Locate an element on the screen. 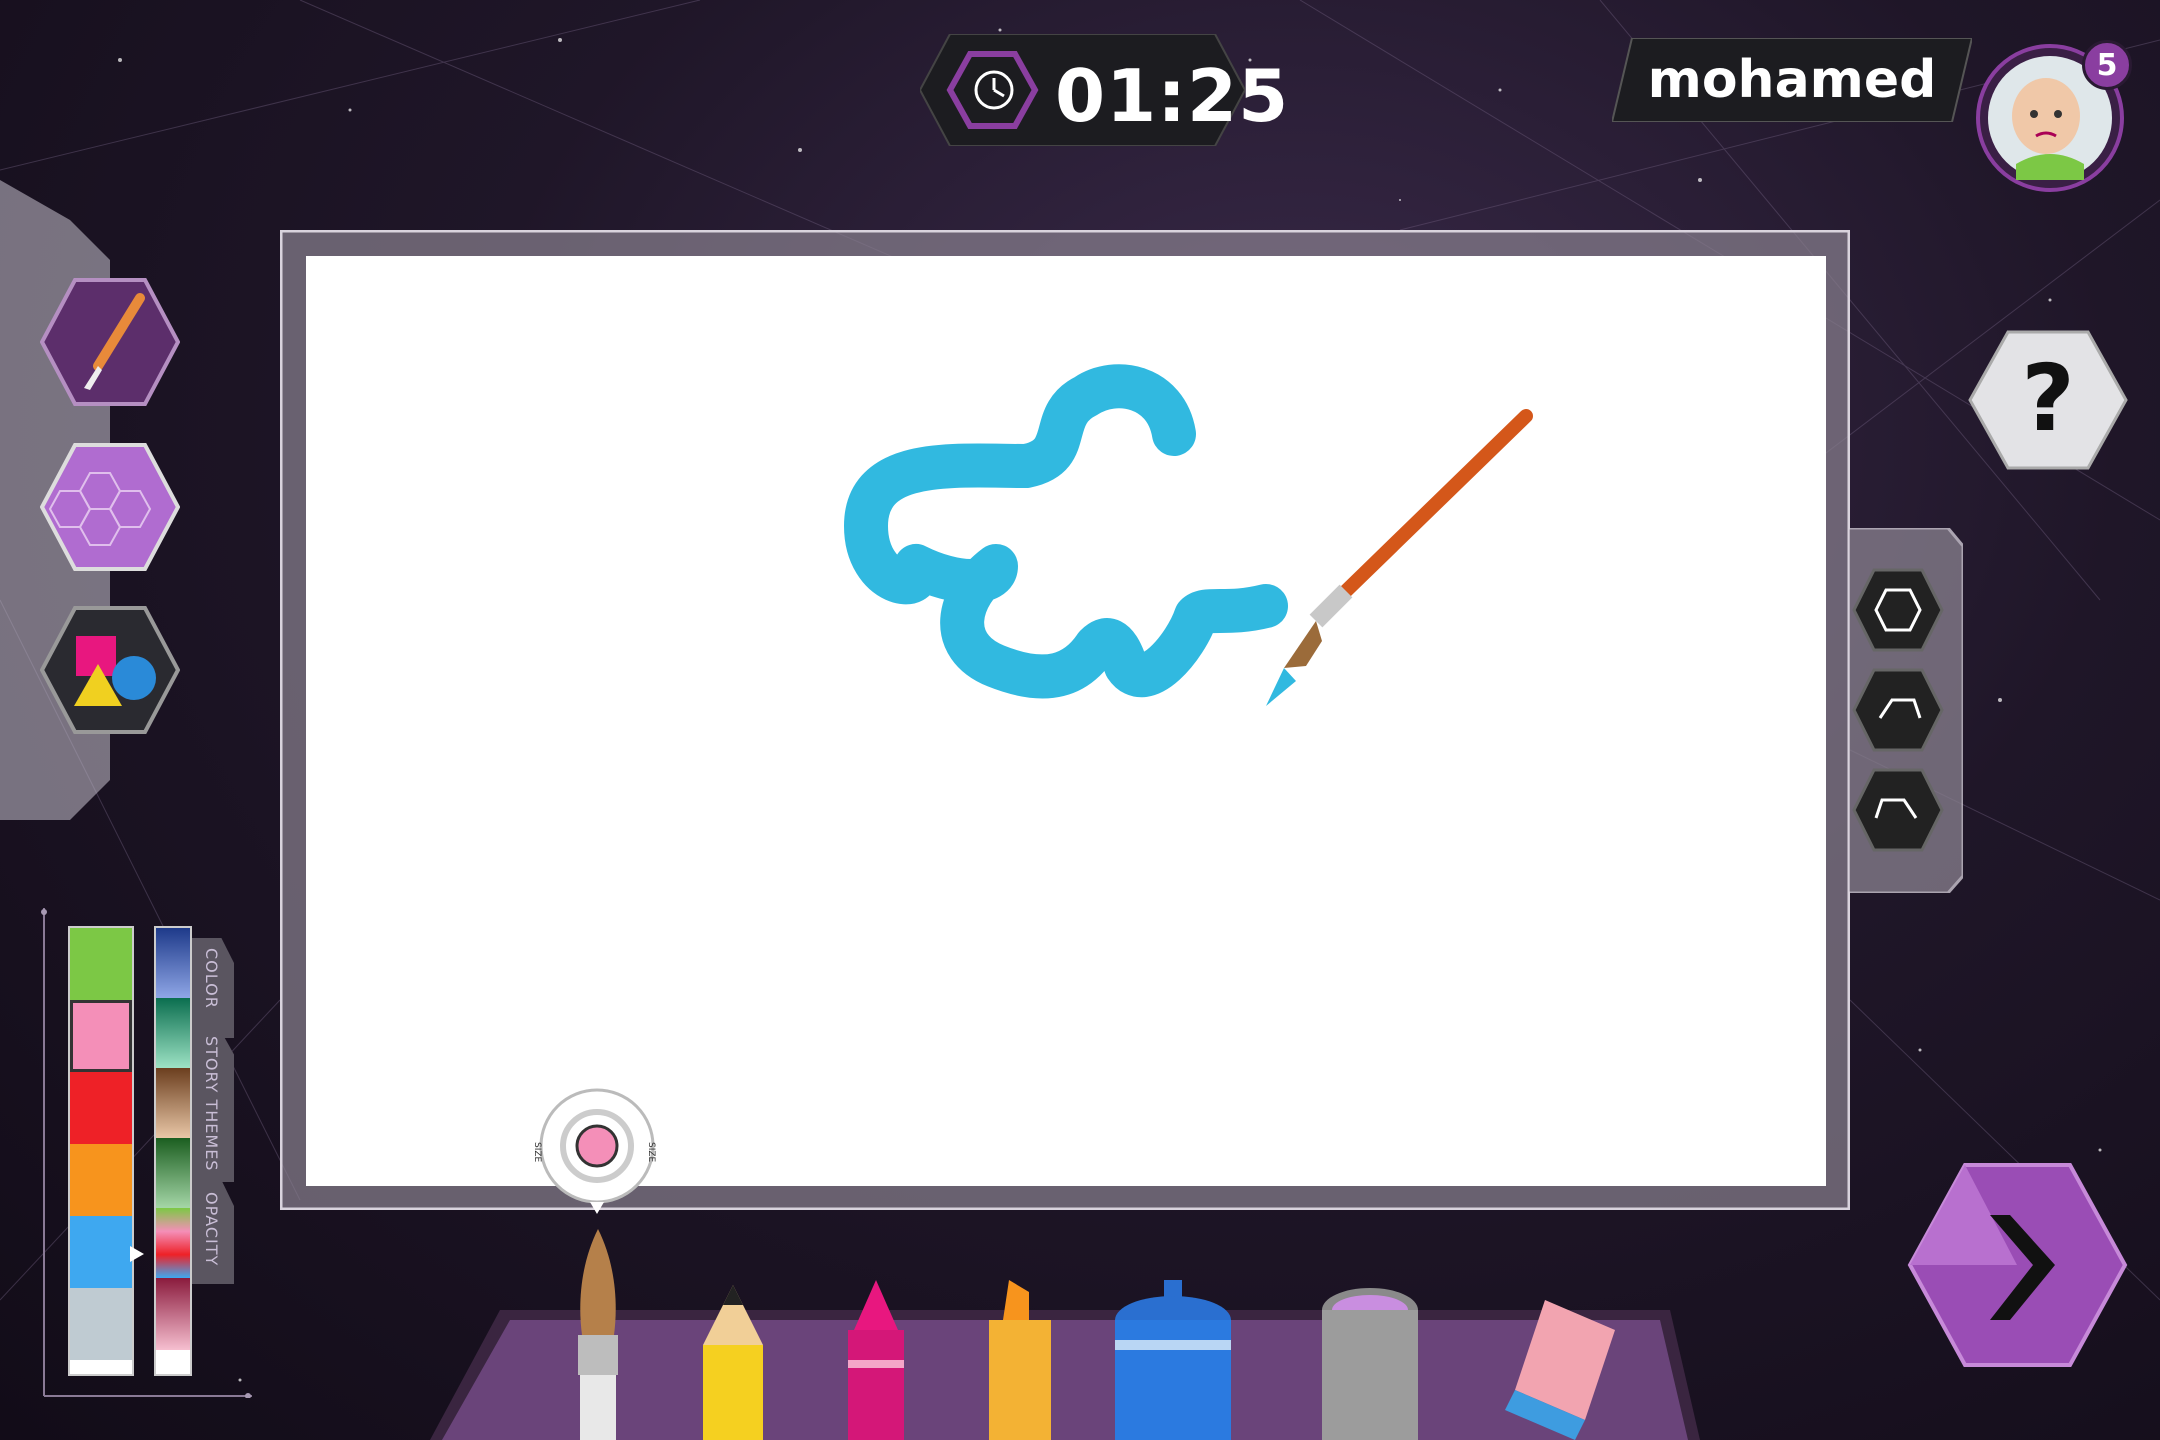  pattern-mode-button is located at coordinates (110, 507).